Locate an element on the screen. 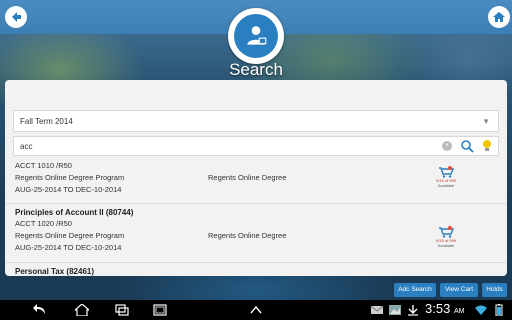 The height and width of the screenshot is (320, 512). term-select: Fall Term 2014 ▼ is located at coordinates (256, 121).